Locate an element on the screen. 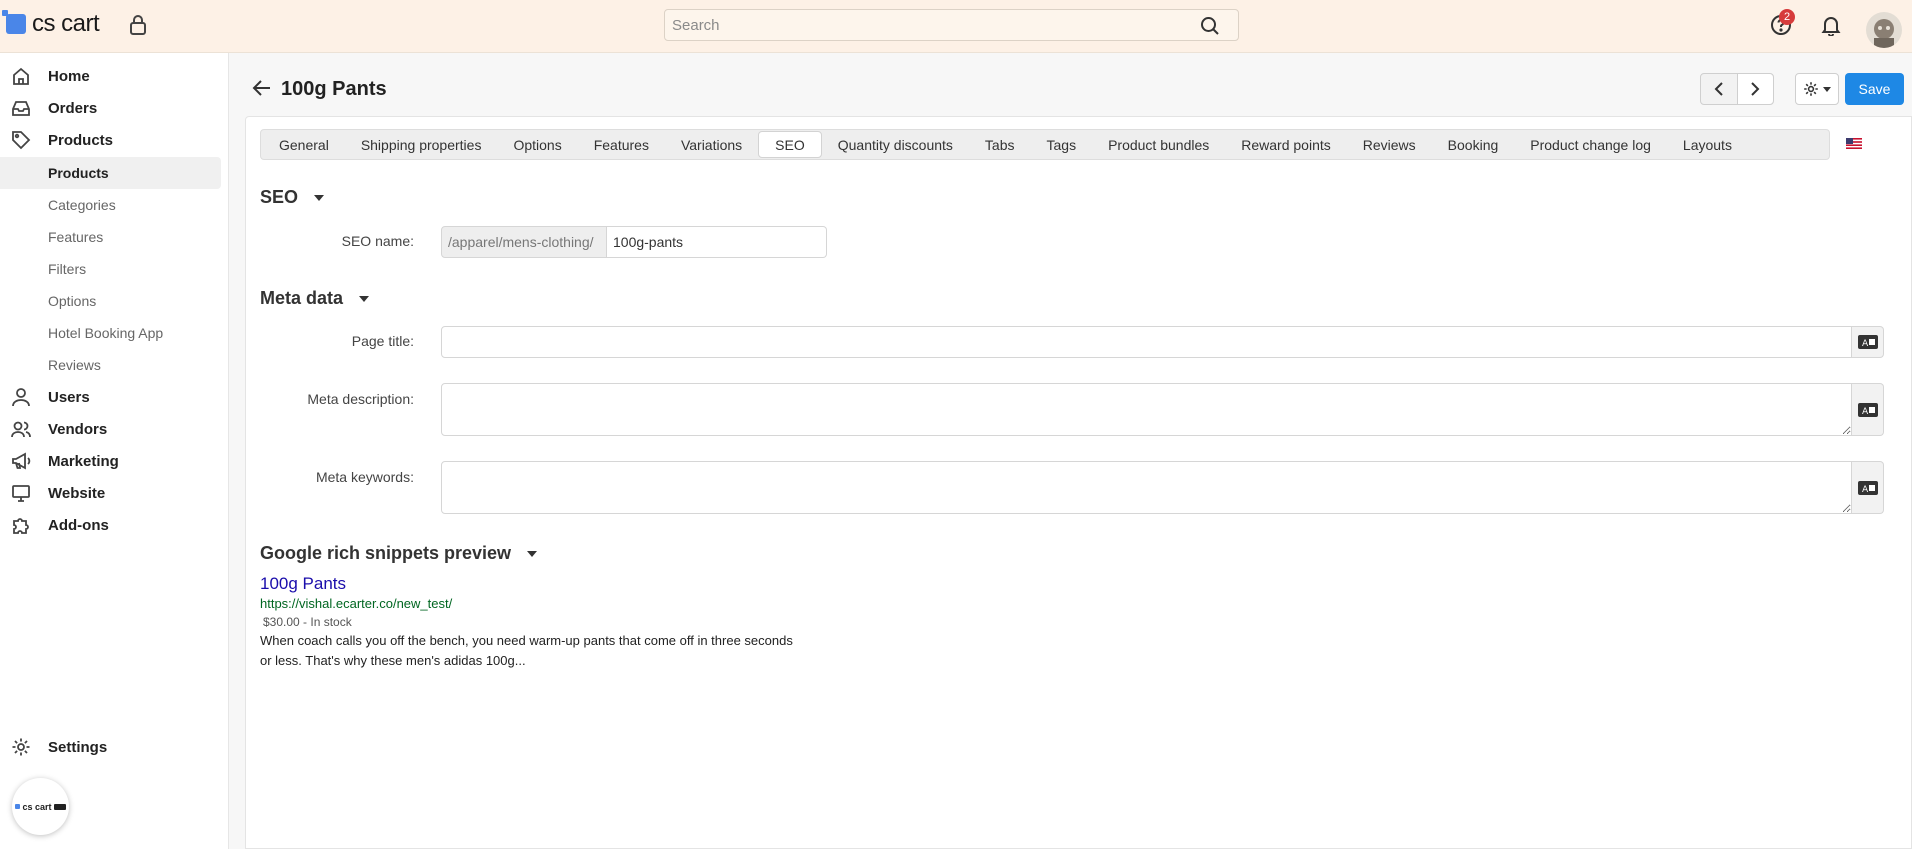  sidebar-subitem-categories: Categories is located at coordinates (110, 205).